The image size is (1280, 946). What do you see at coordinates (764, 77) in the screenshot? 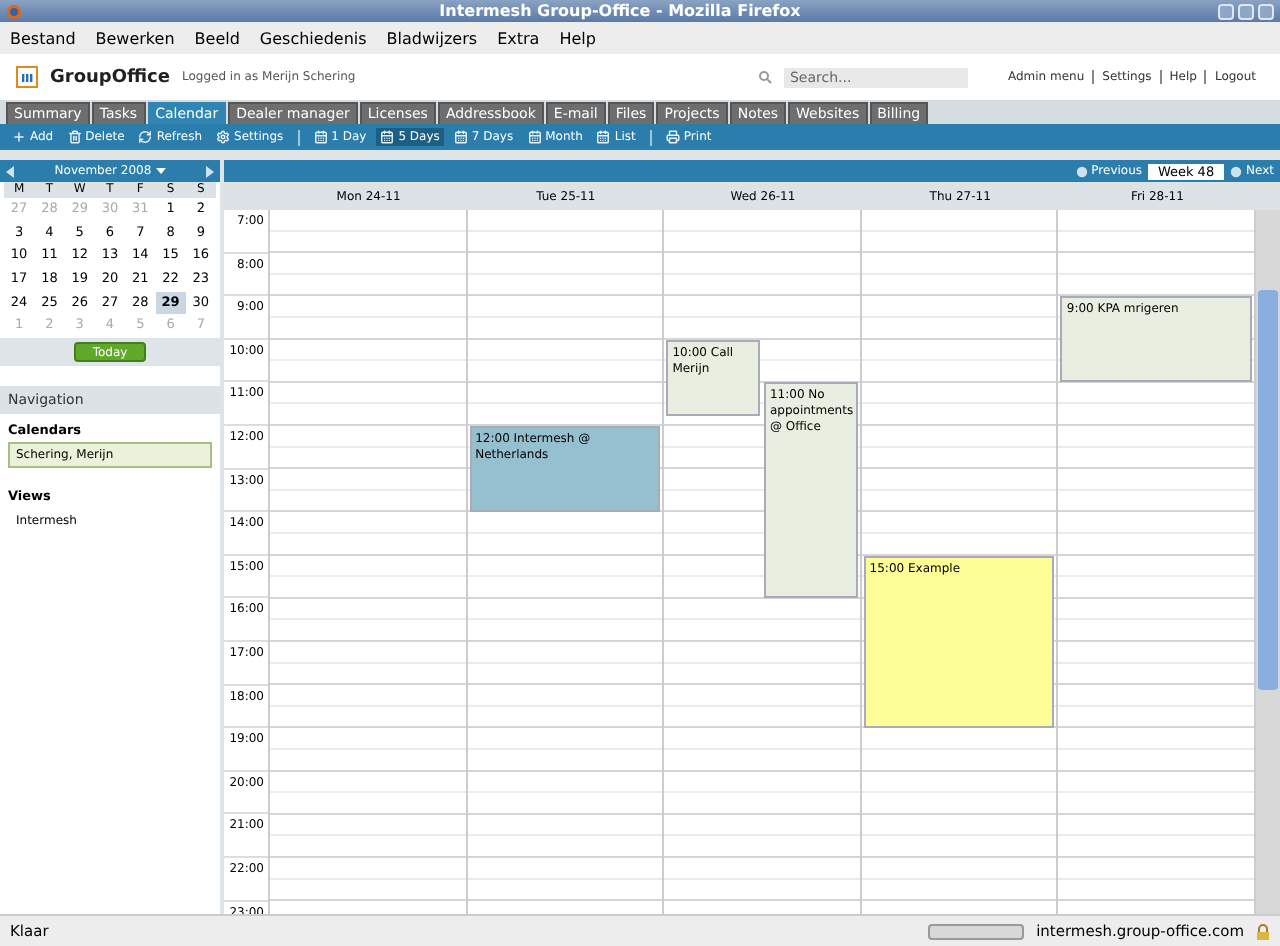
I see `search-icon` at bounding box center [764, 77].